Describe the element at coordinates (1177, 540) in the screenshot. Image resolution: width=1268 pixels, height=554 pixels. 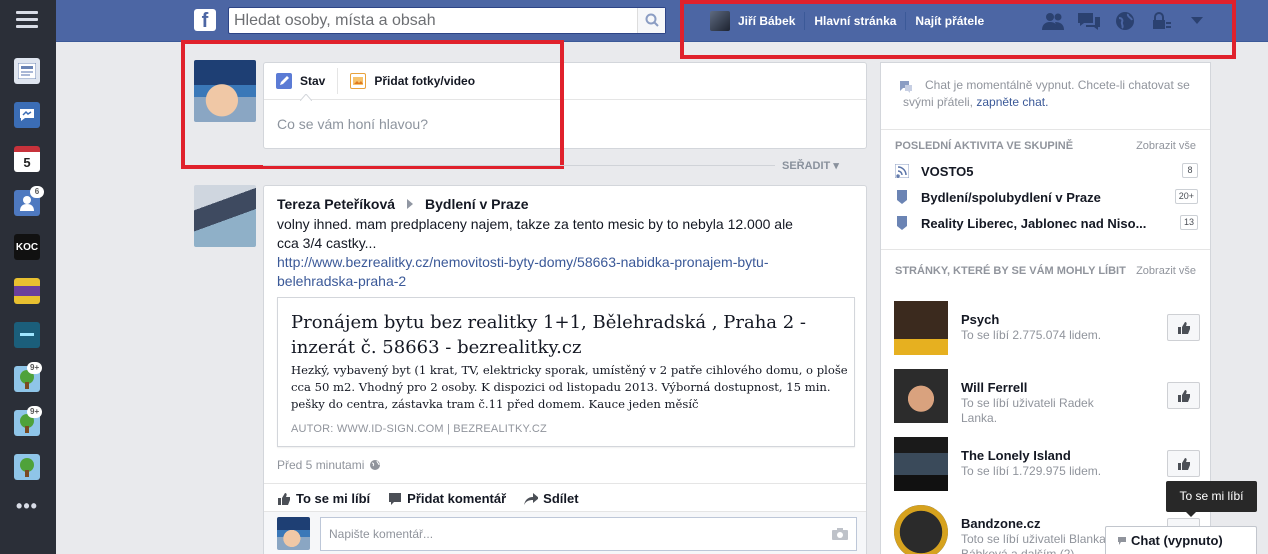
I see `chat-bar-label: Chat (vypnuto)` at that location.